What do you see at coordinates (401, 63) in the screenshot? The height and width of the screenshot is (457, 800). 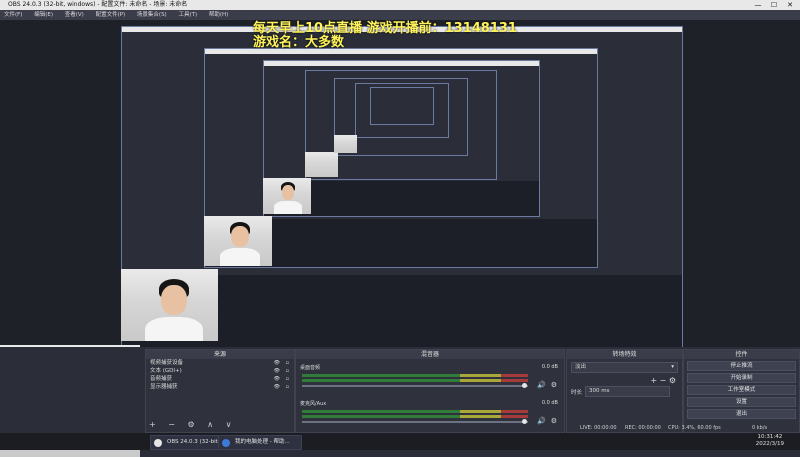 I see `nested-titlebar` at bounding box center [401, 63].